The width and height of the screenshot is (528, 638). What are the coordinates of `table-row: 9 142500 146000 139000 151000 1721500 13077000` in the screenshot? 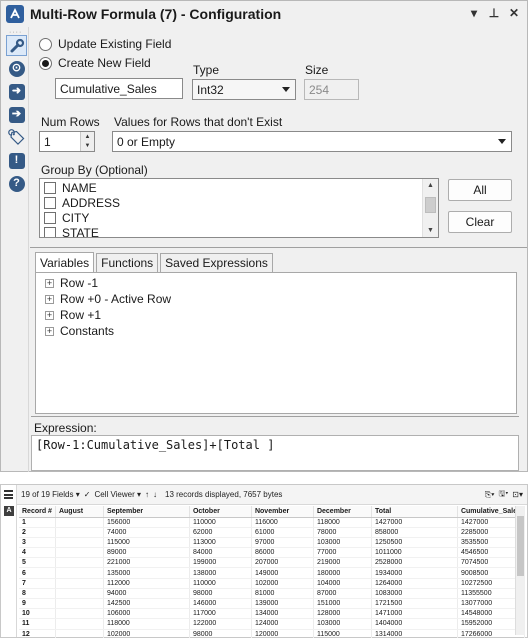 It's located at (272, 604).